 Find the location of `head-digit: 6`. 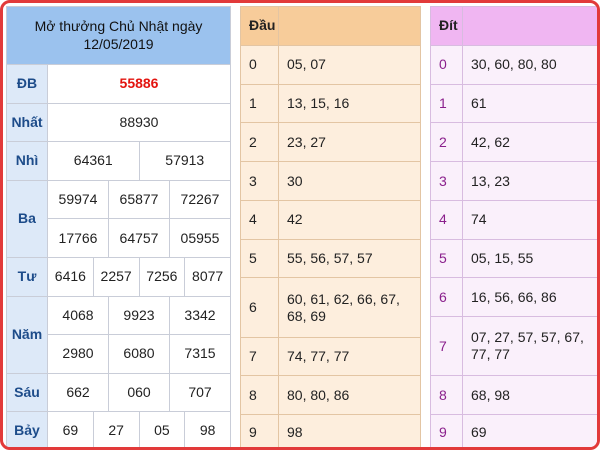

head-digit: 6 is located at coordinates (259, 307).